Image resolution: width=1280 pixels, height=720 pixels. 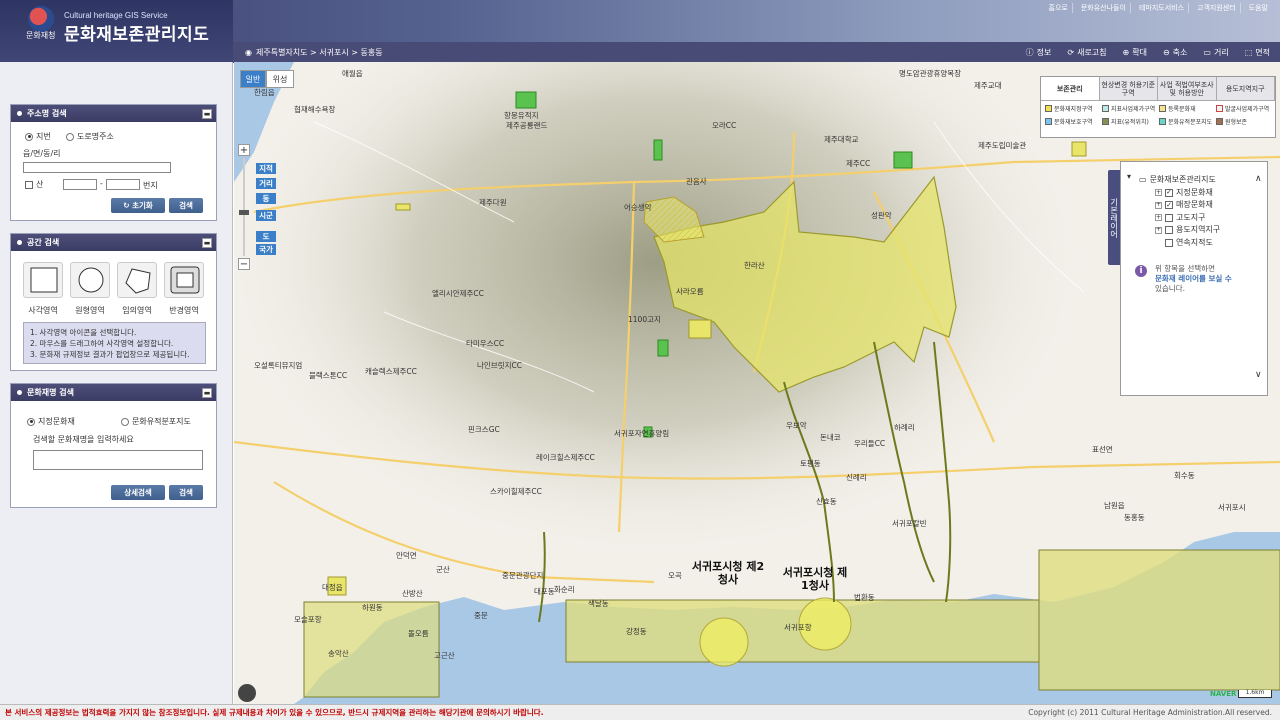 What do you see at coordinates (247, 693) in the screenshot?
I see `cha-emblem-icon` at bounding box center [247, 693].